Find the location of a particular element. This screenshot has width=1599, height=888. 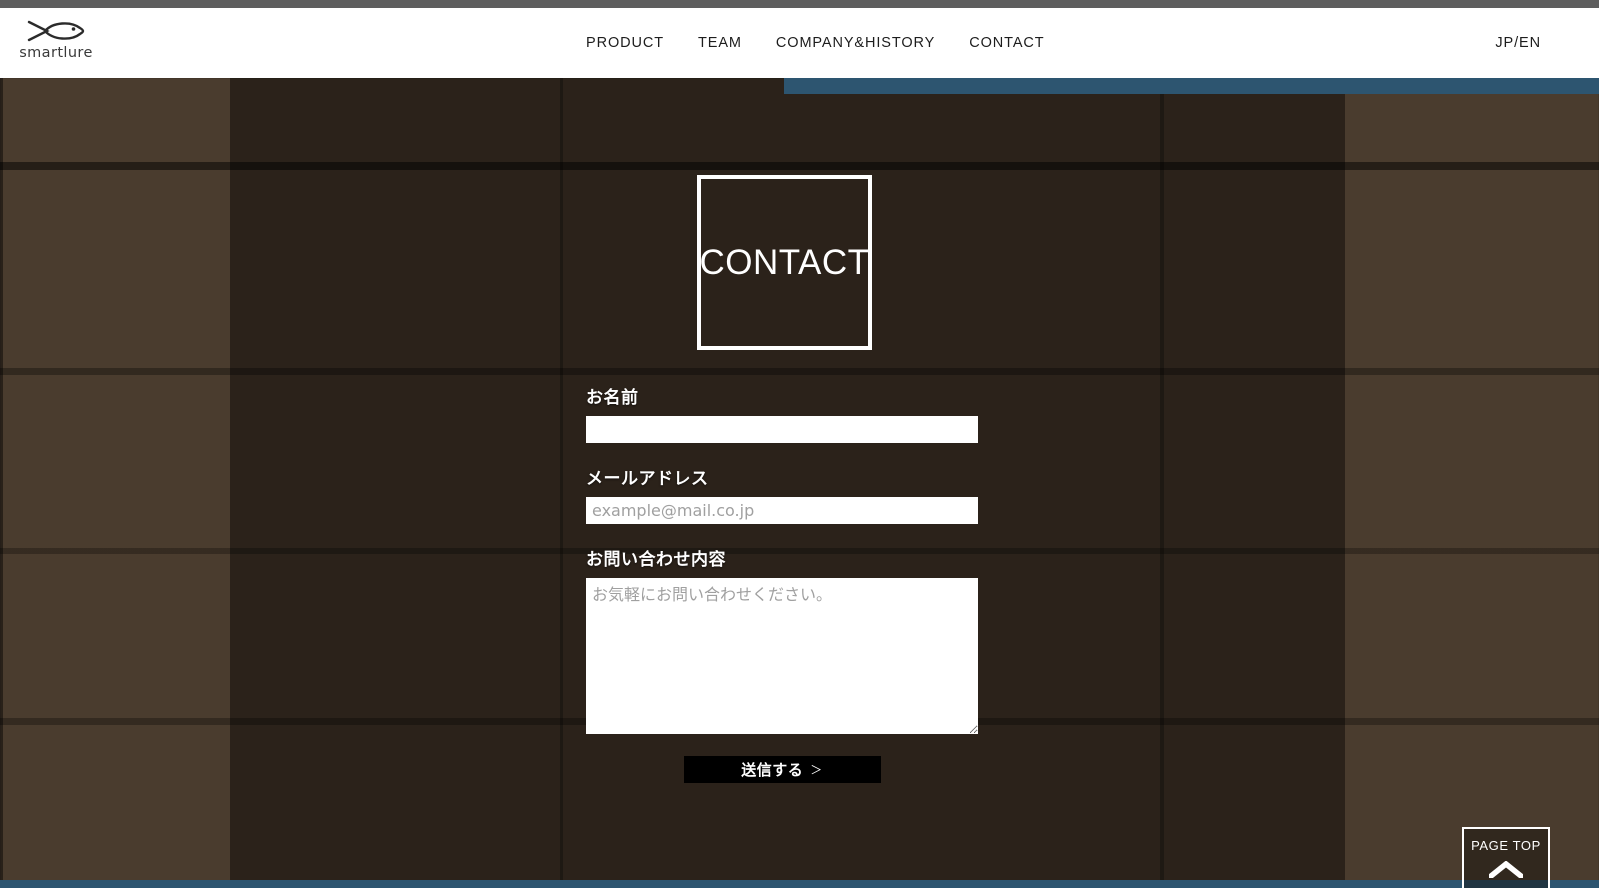

logo-wordmark: smartlure is located at coordinates (56, 53).